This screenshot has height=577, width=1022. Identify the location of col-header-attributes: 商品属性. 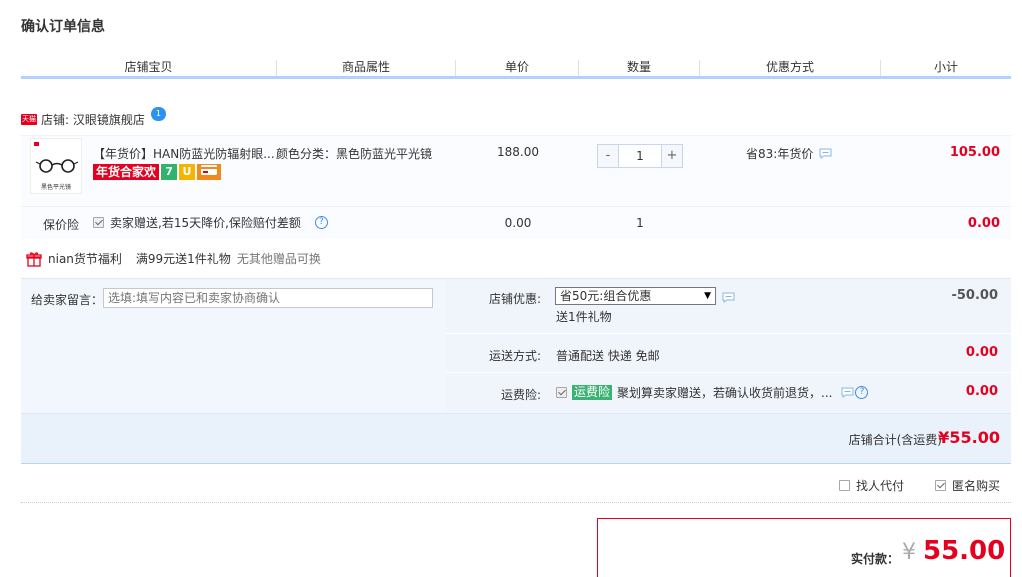
(365, 67).